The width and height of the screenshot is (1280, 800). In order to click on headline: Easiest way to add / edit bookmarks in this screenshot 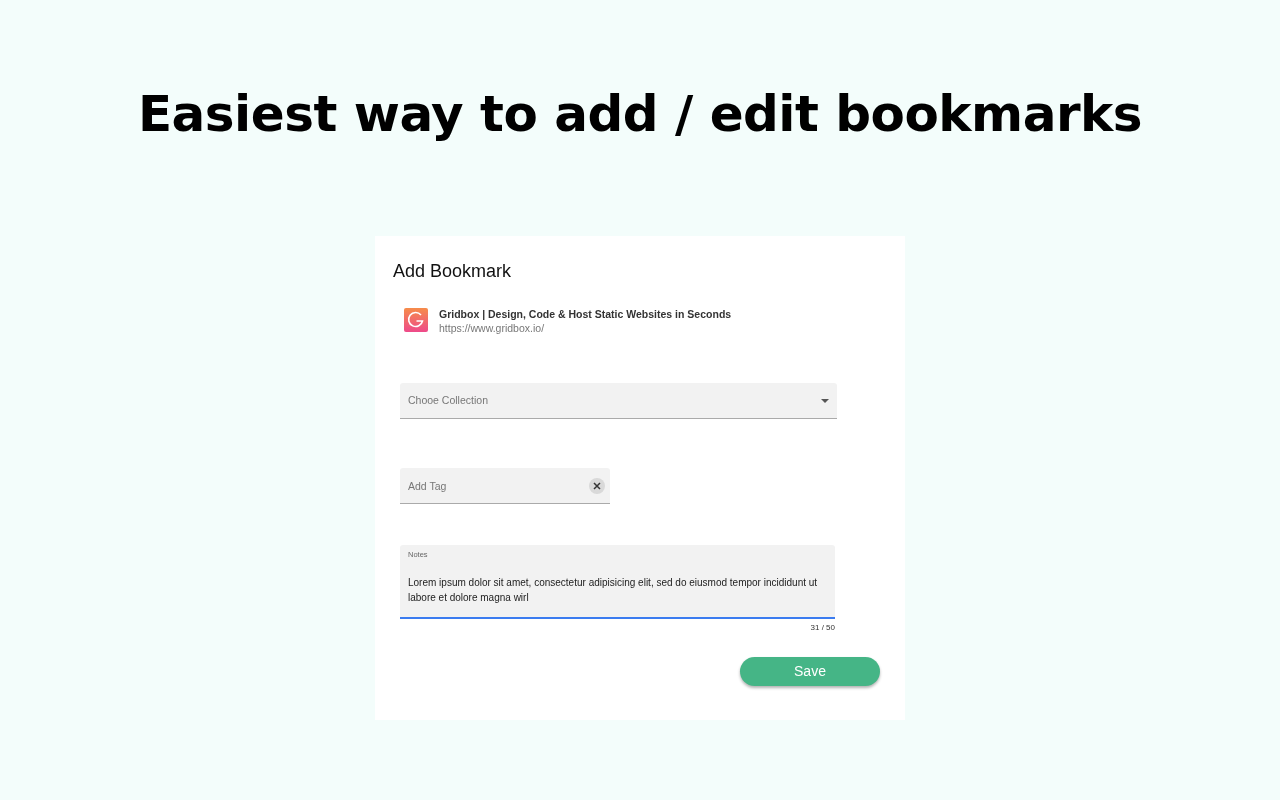, I will do `click(640, 114)`.